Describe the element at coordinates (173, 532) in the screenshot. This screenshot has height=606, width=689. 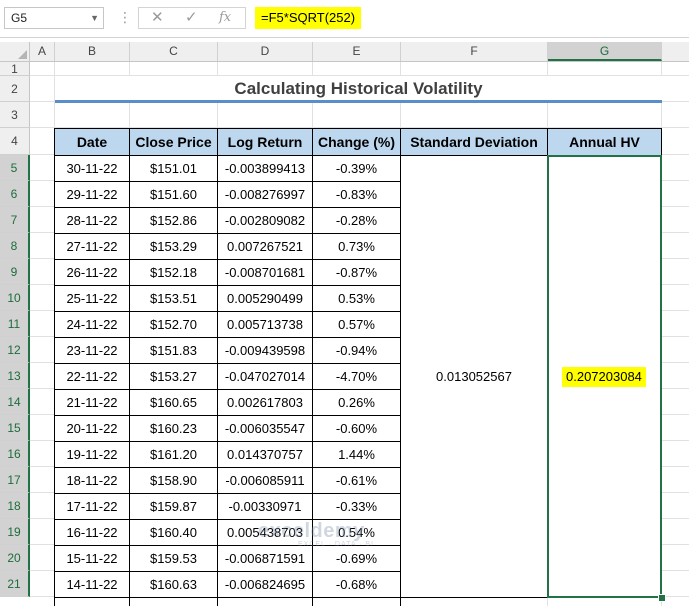
I see `table-cell: $160.40` at that location.